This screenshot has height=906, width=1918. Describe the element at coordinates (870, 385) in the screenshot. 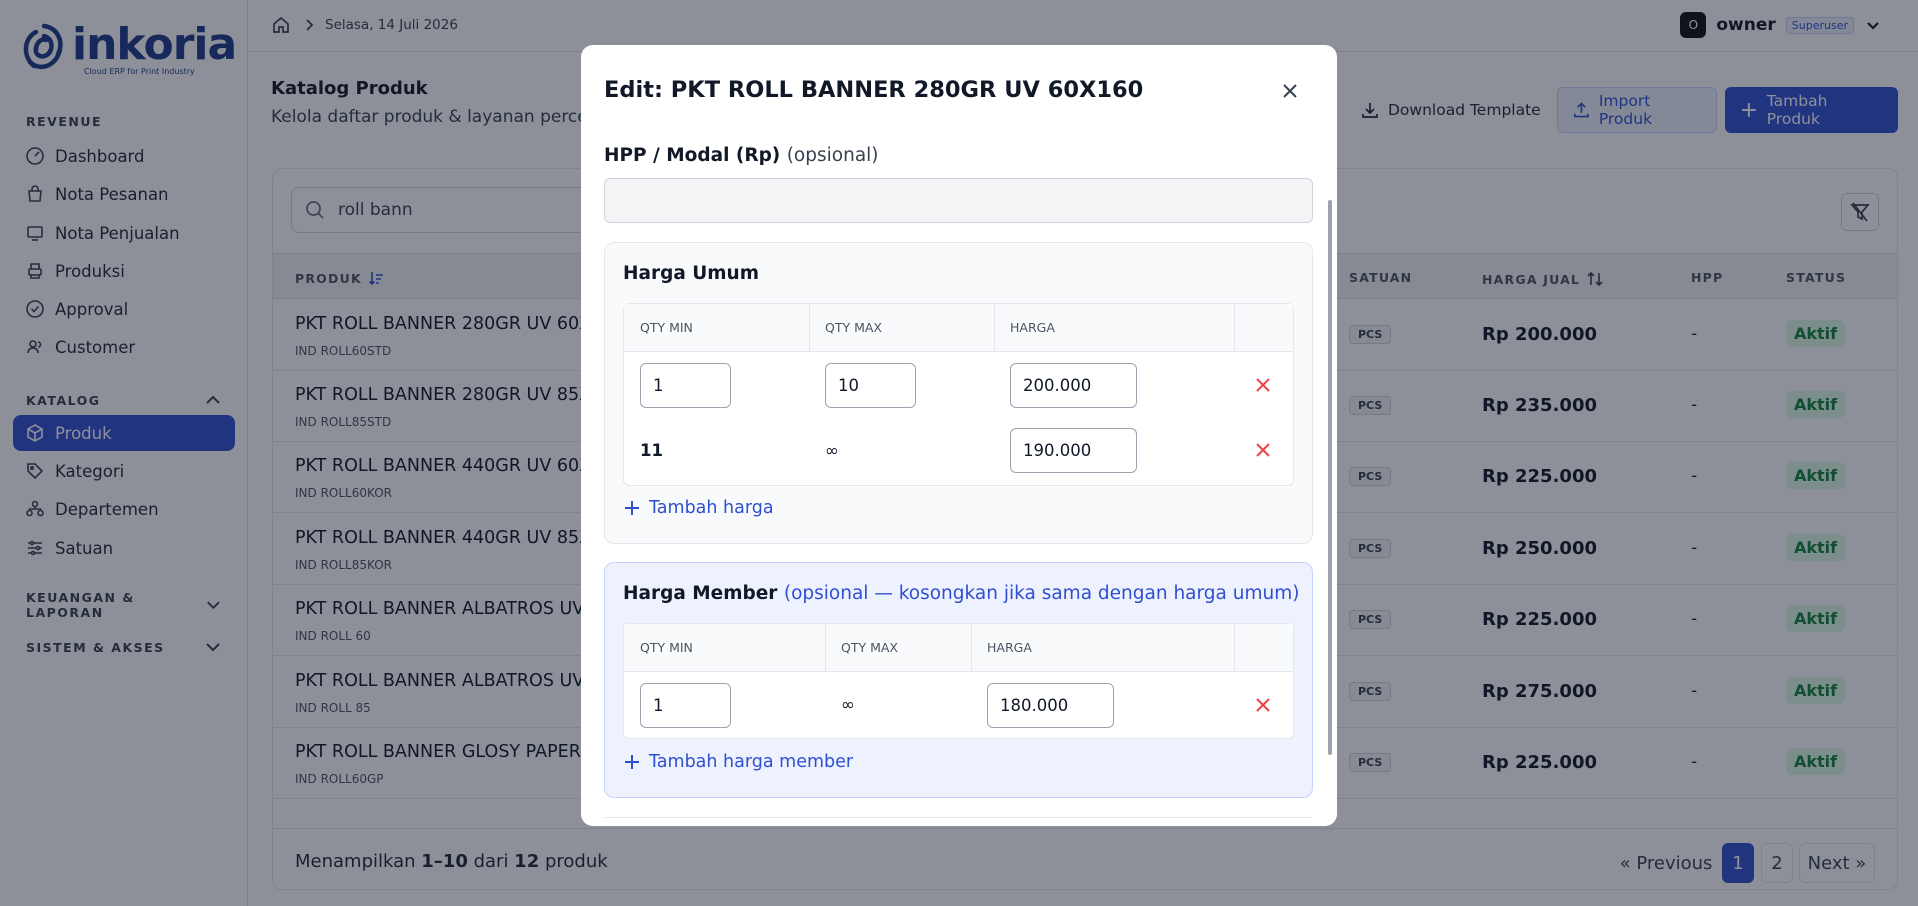

I see `qty-max-input: 10` at that location.